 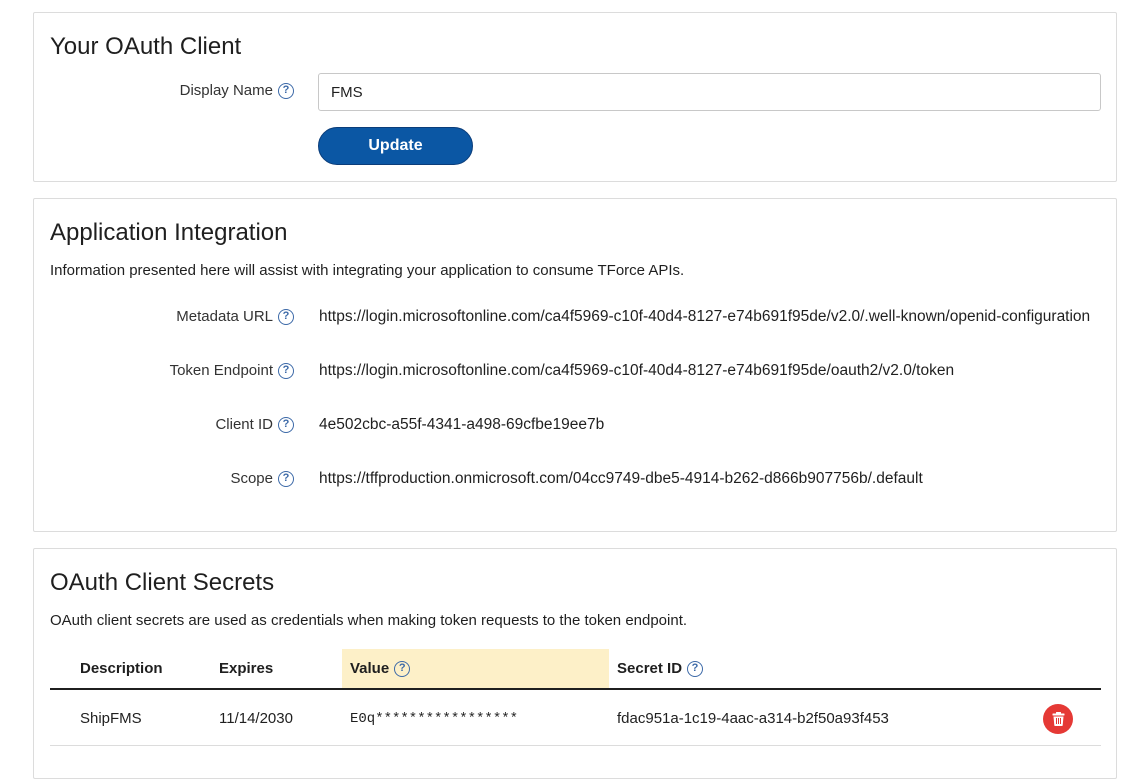 I want to click on column-header-secret-id: Secret ID ?, so click(x=660, y=668).